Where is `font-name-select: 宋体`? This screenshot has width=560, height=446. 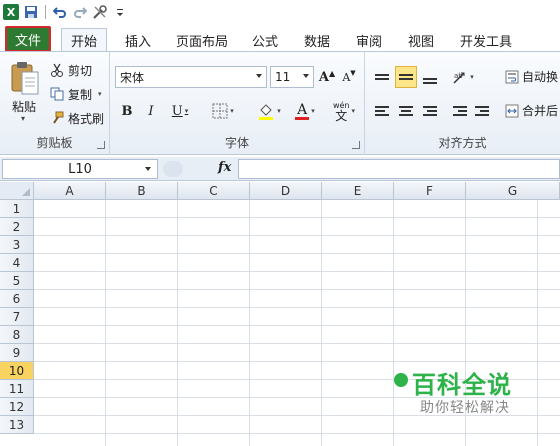 font-name-select: 宋体 is located at coordinates (191, 77).